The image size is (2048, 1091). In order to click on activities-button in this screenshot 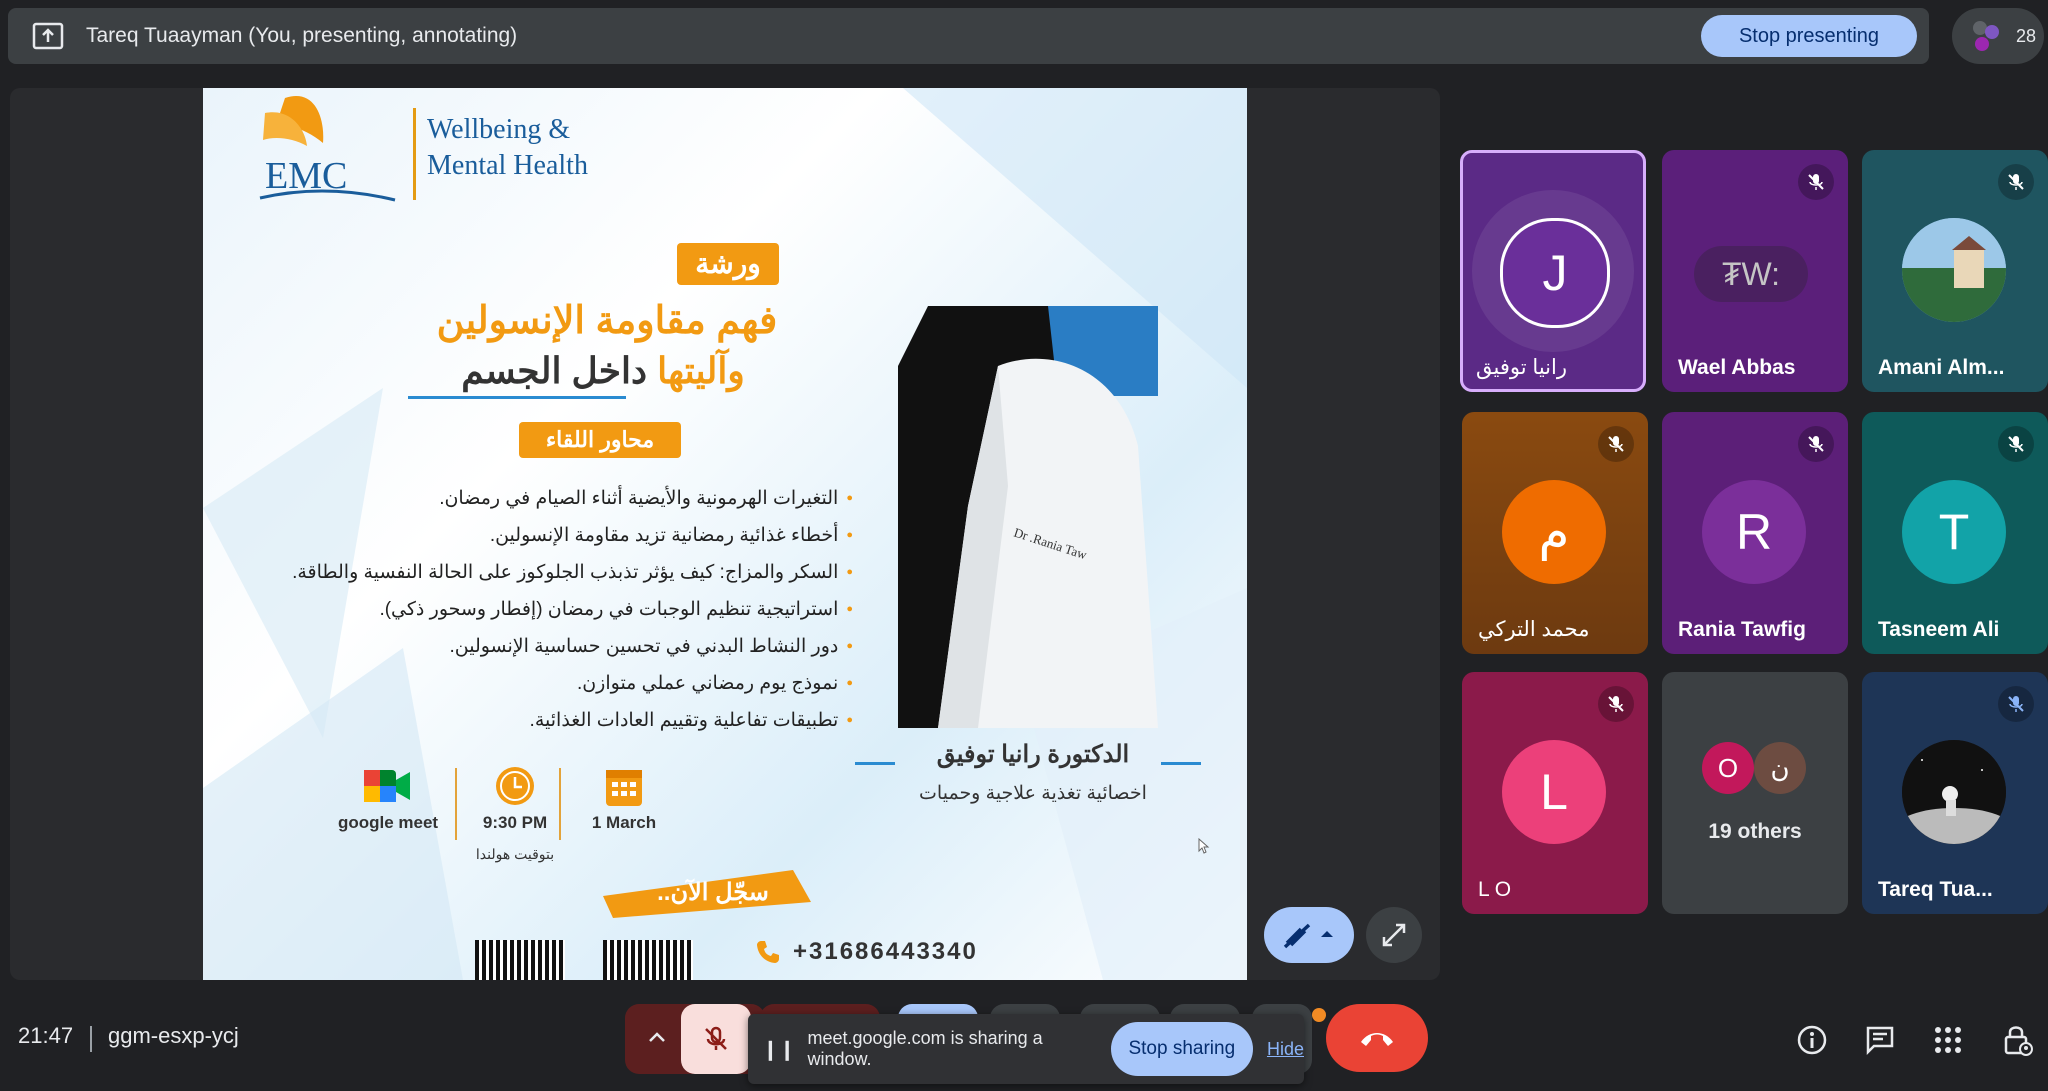, I will do `click(1948, 1040)`.